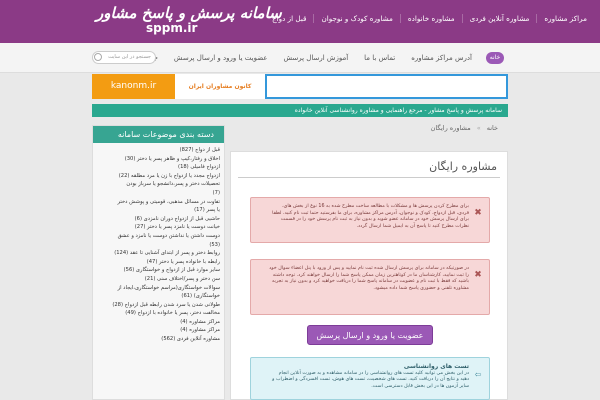  What do you see at coordinates (289, 18) in the screenshot?
I see `top-menu-item: قبل از دواج` at bounding box center [289, 18].